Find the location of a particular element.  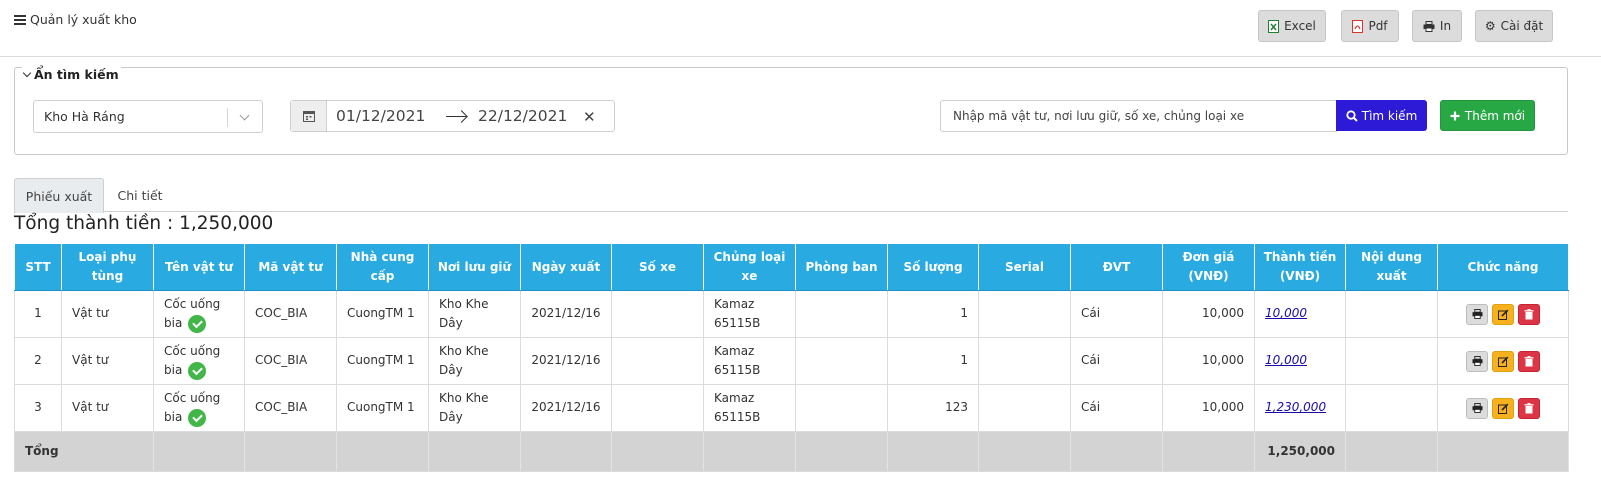

add-new-button-label: Thêm mới is located at coordinates (1495, 115).